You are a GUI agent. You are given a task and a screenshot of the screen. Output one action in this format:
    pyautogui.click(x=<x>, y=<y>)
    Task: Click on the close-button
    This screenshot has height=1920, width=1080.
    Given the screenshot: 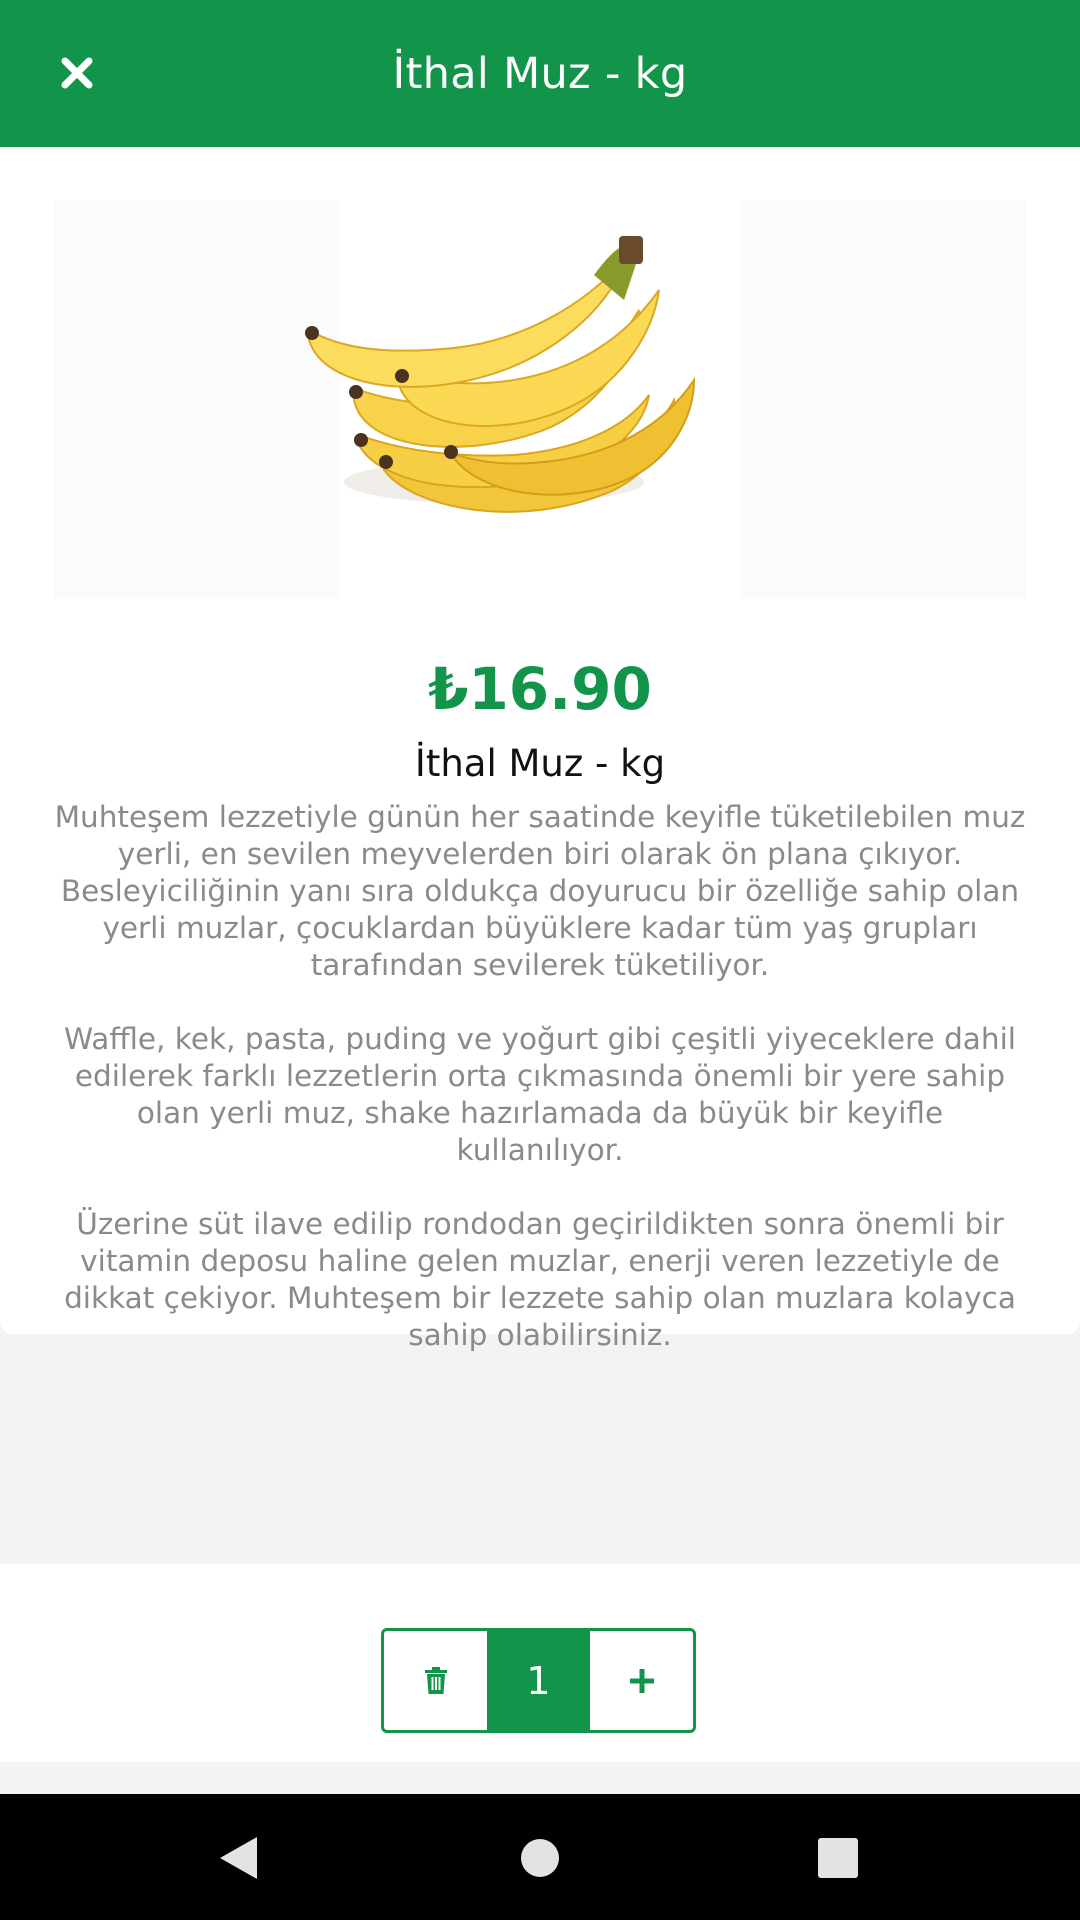 What is the action you would take?
    pyautogui.click(x=77, y=73)
    